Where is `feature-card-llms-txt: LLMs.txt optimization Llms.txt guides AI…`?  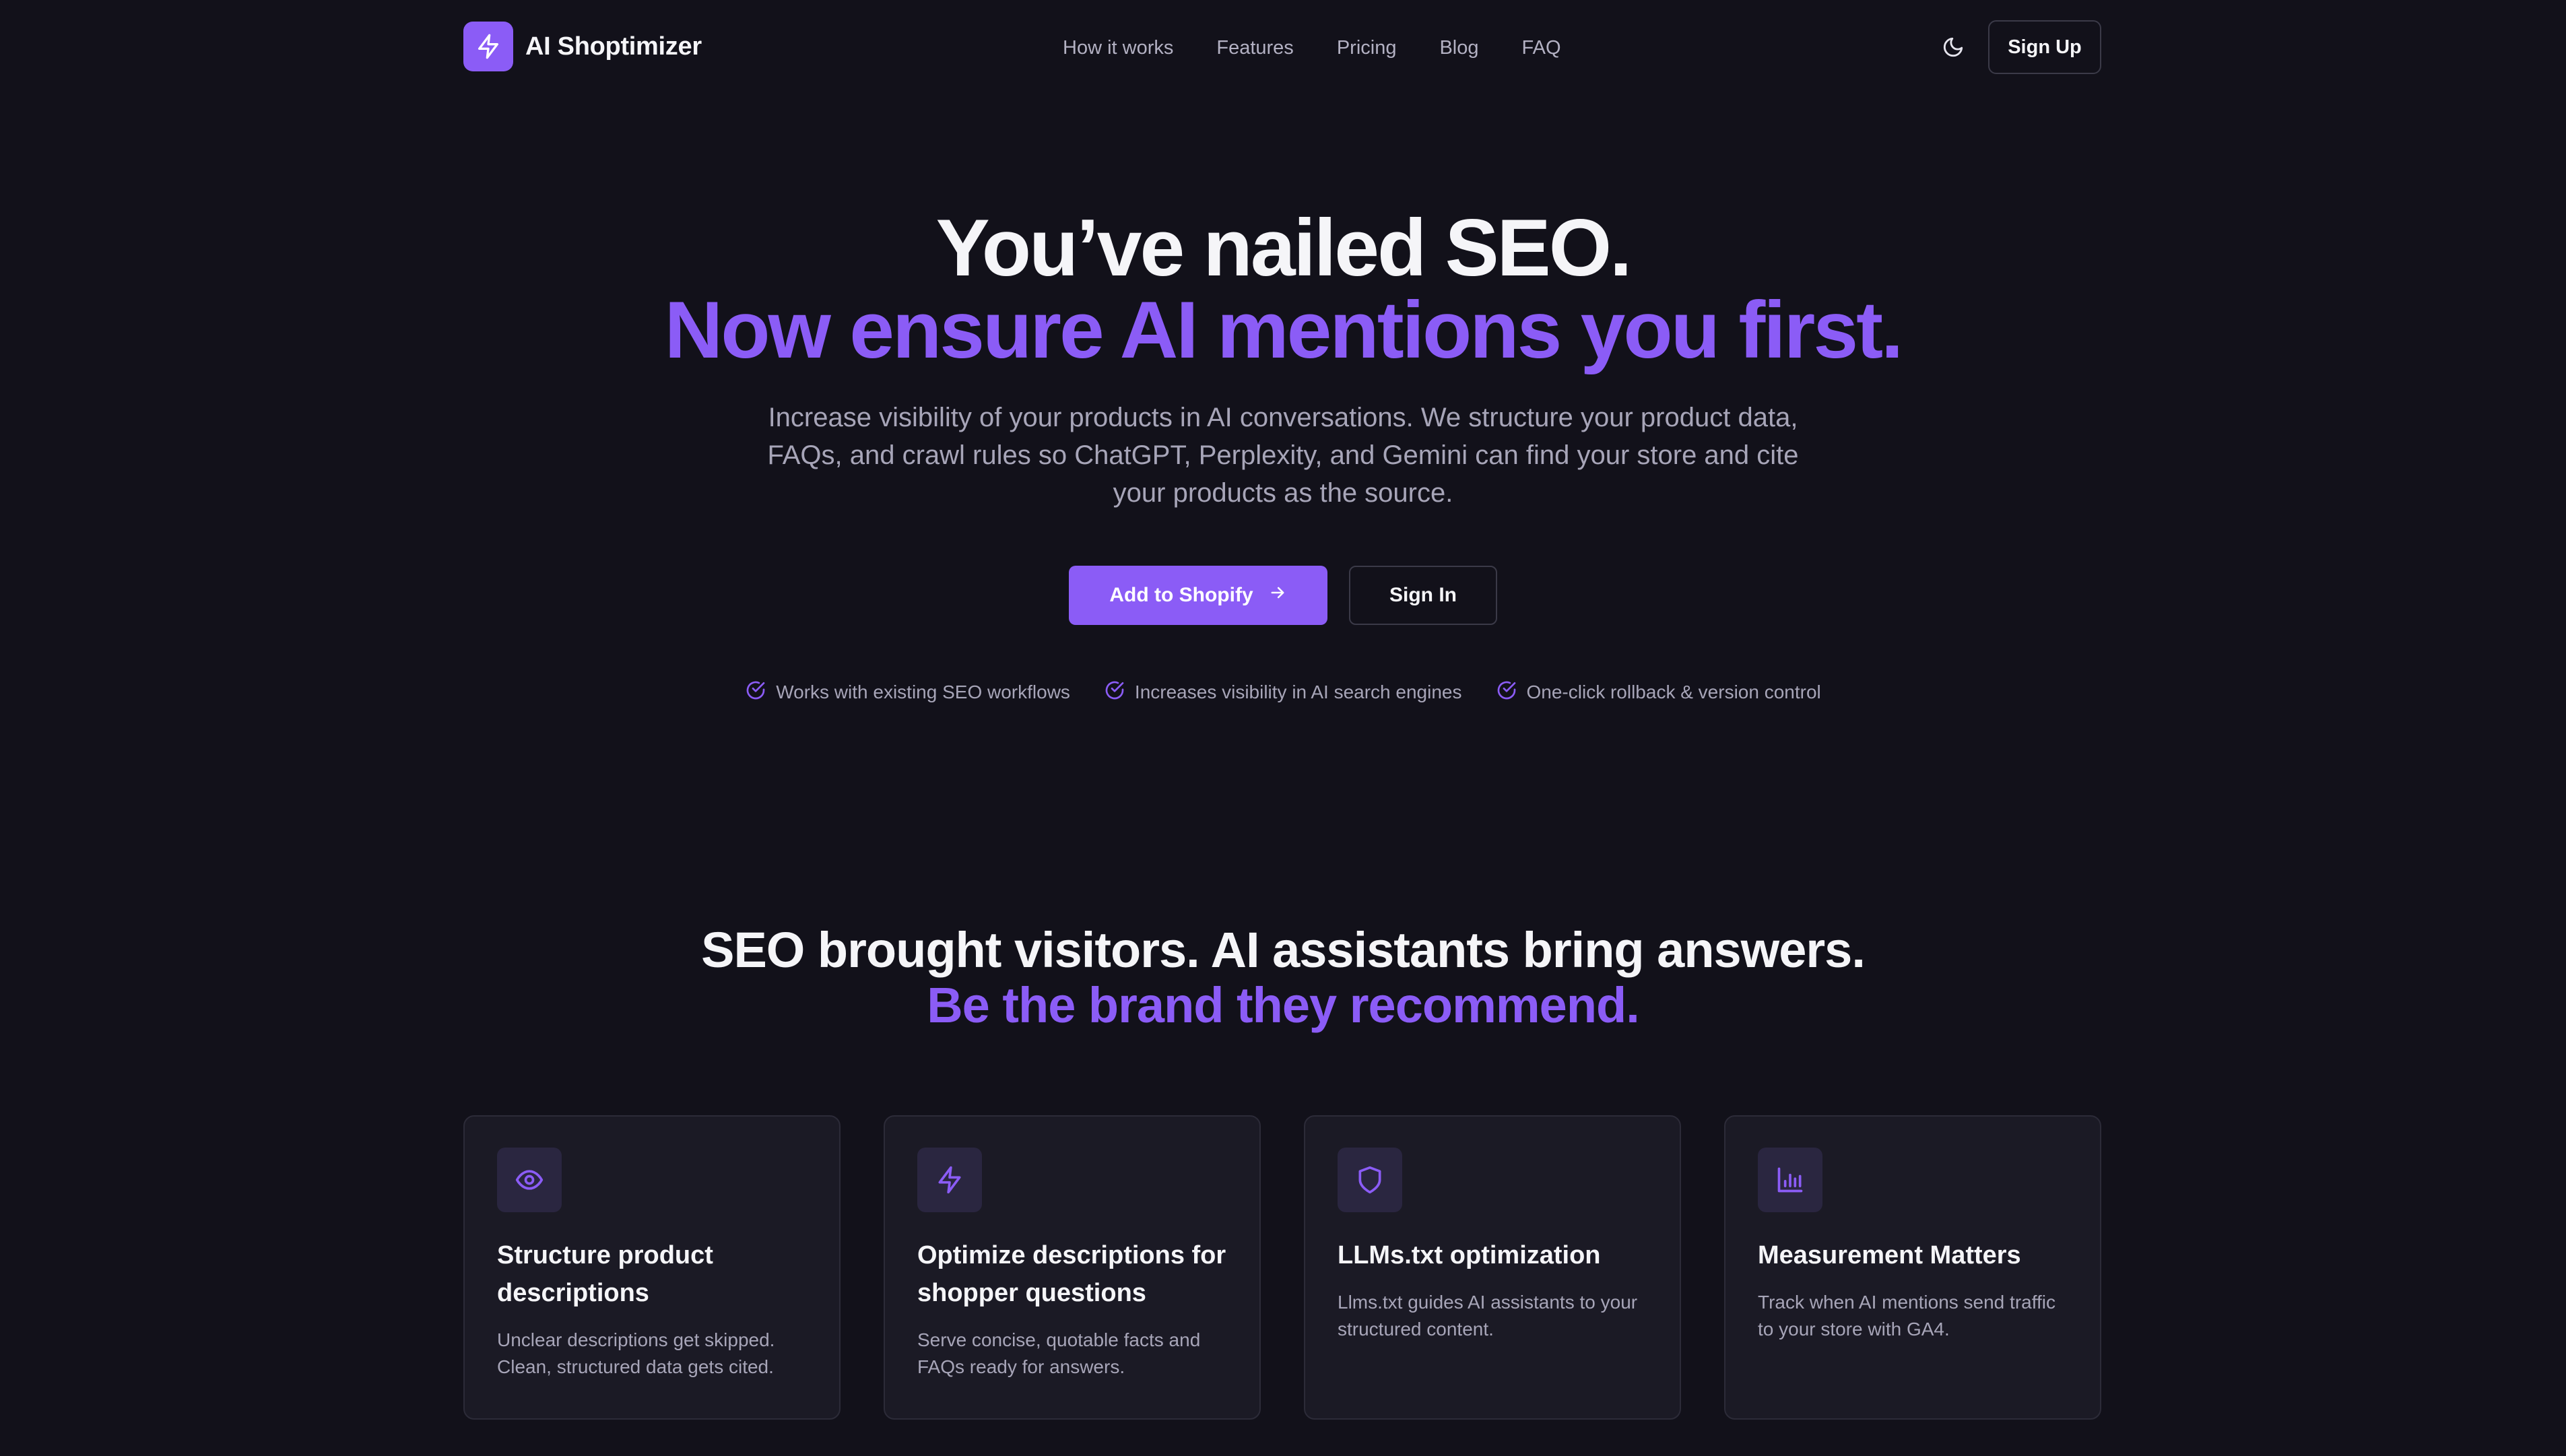
feature-card-llms-txt: LLMs.txt optimization Llms.txt guides AI… is located at coordinates (1493, 1268).